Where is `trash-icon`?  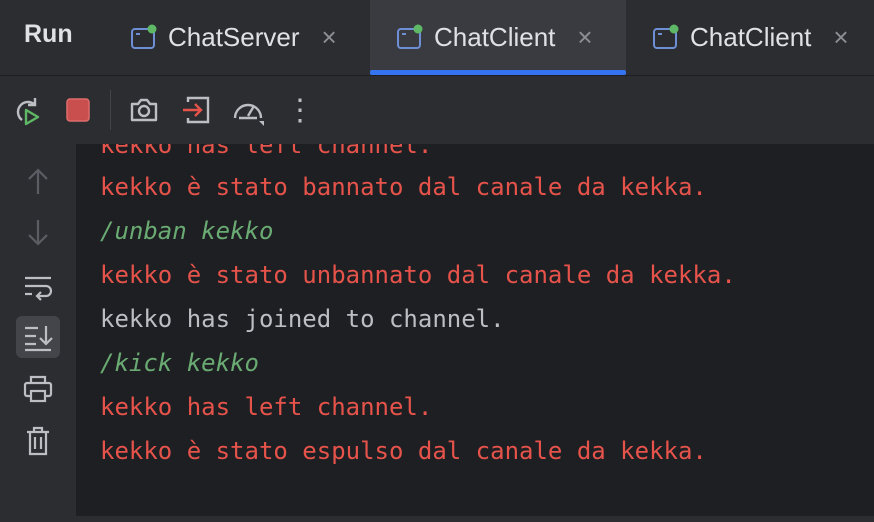
trash-icon is located at coordinates (38, 441).